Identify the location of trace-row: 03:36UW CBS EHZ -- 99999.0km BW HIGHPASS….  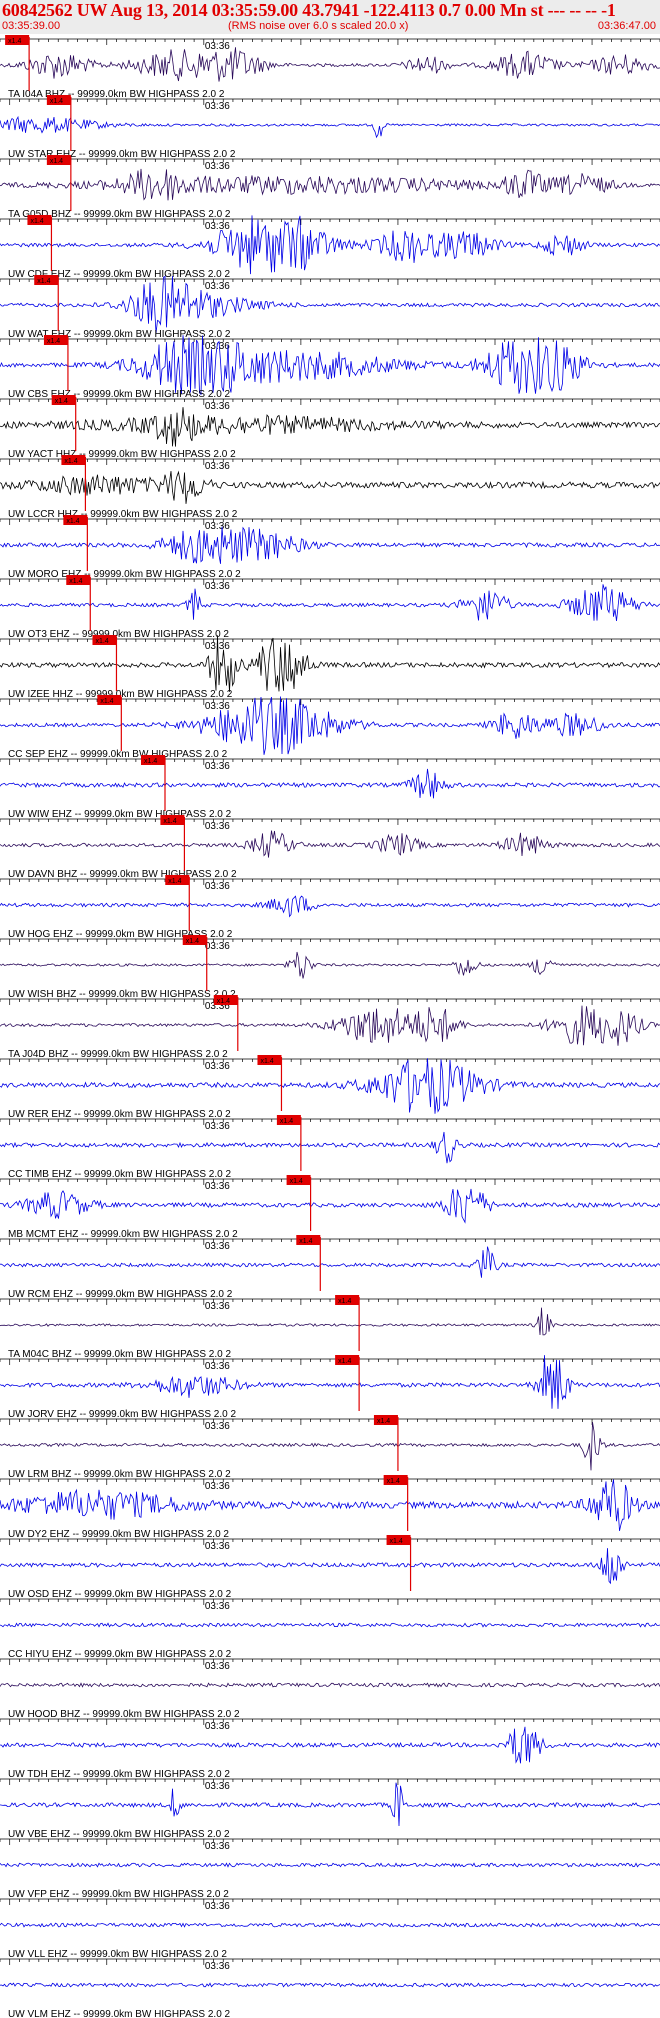
(330, 367).